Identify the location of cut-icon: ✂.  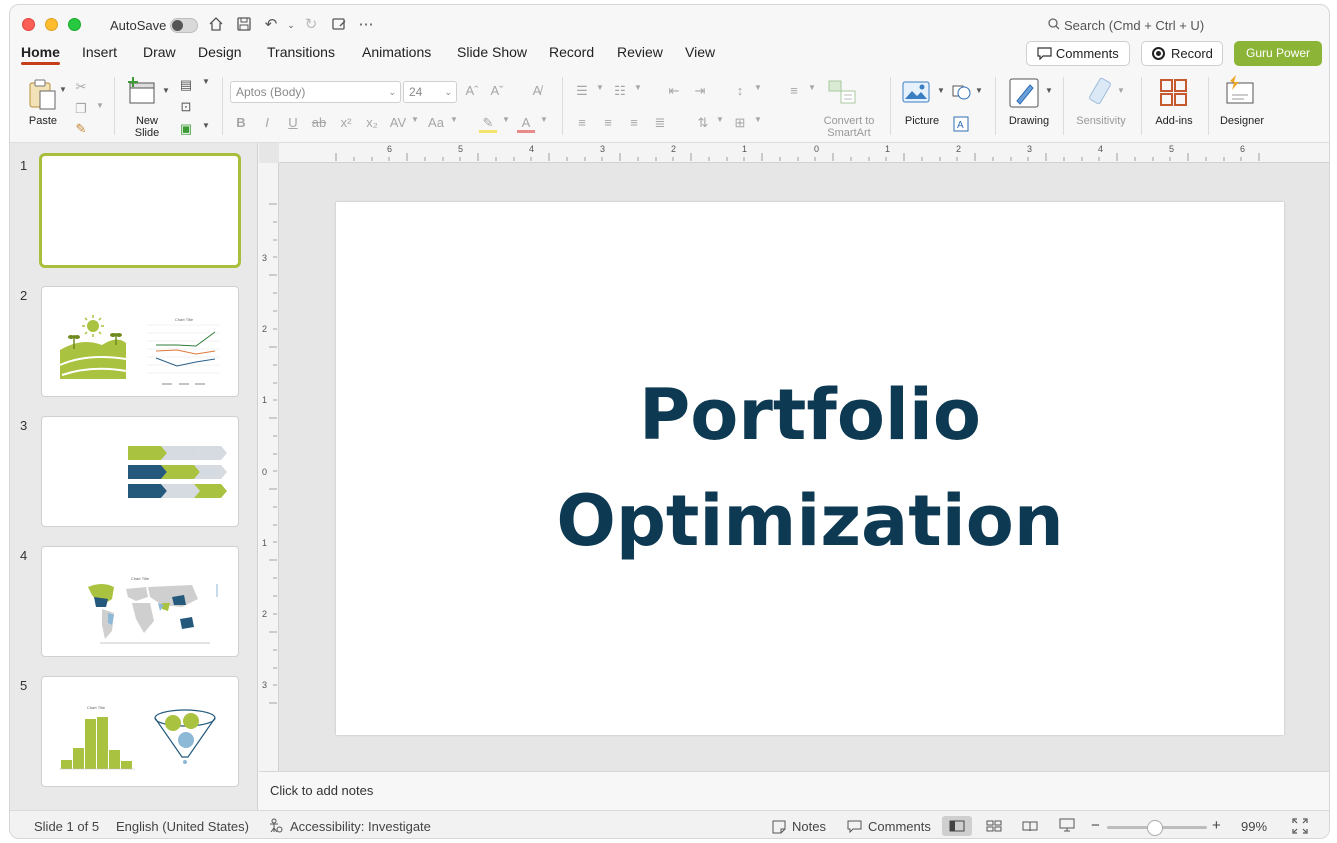
(81, 87).